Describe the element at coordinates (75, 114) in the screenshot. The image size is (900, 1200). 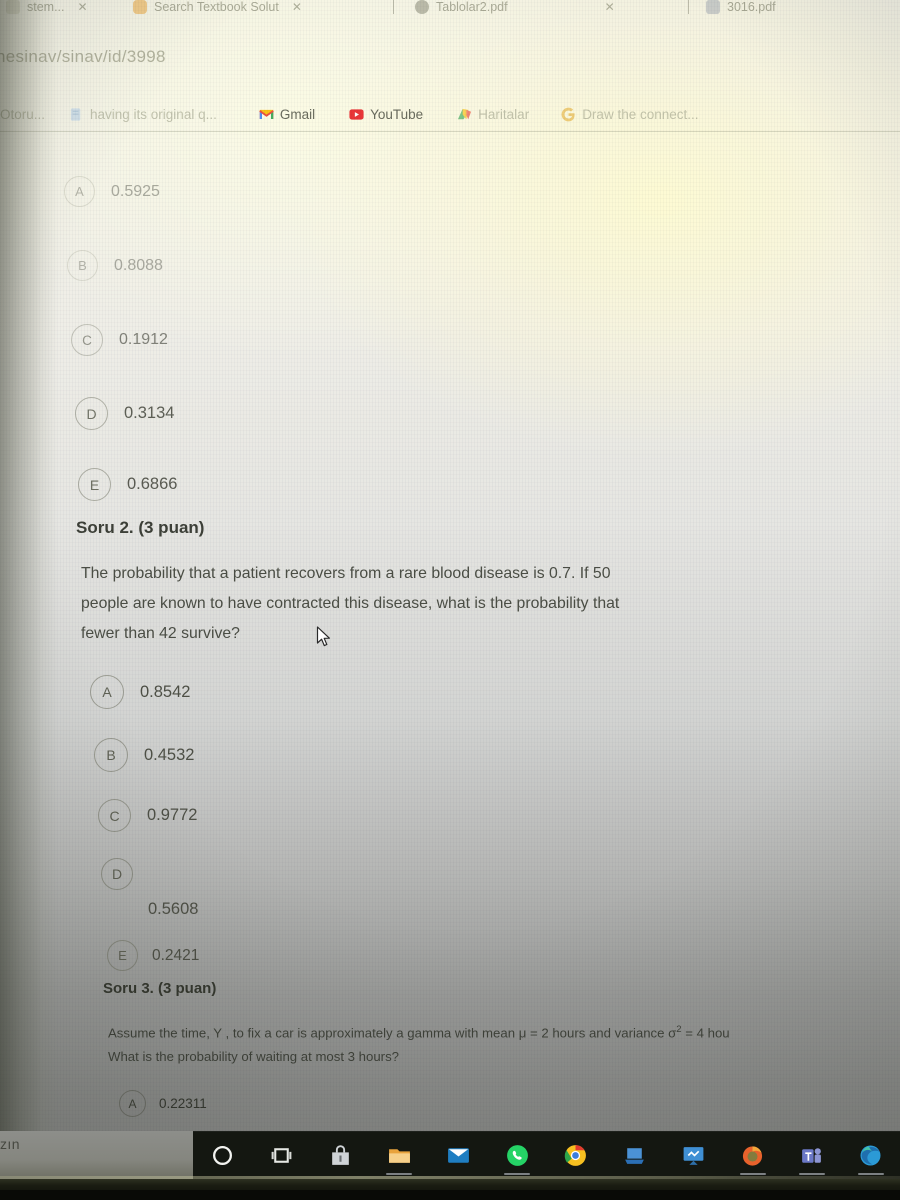
I see `doc-icon` at that location.